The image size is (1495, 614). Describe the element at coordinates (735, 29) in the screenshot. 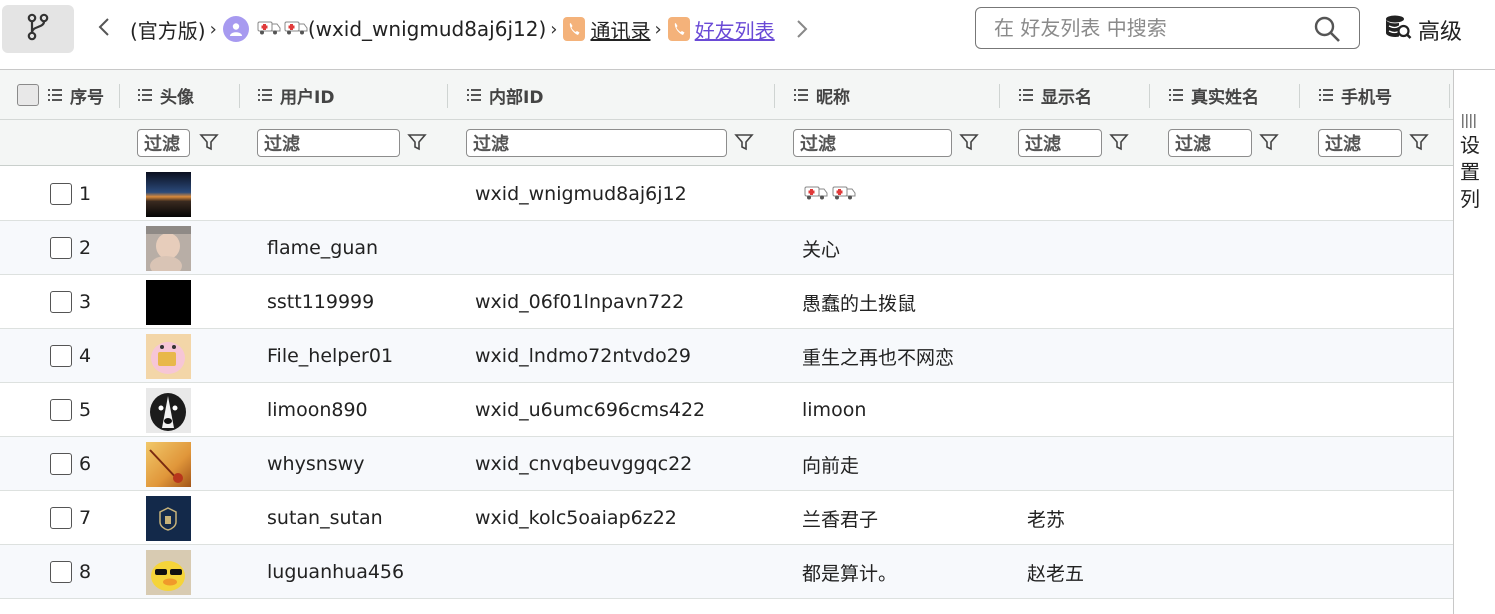

I see `breadcrumb-friends: 好友列表` at that location.